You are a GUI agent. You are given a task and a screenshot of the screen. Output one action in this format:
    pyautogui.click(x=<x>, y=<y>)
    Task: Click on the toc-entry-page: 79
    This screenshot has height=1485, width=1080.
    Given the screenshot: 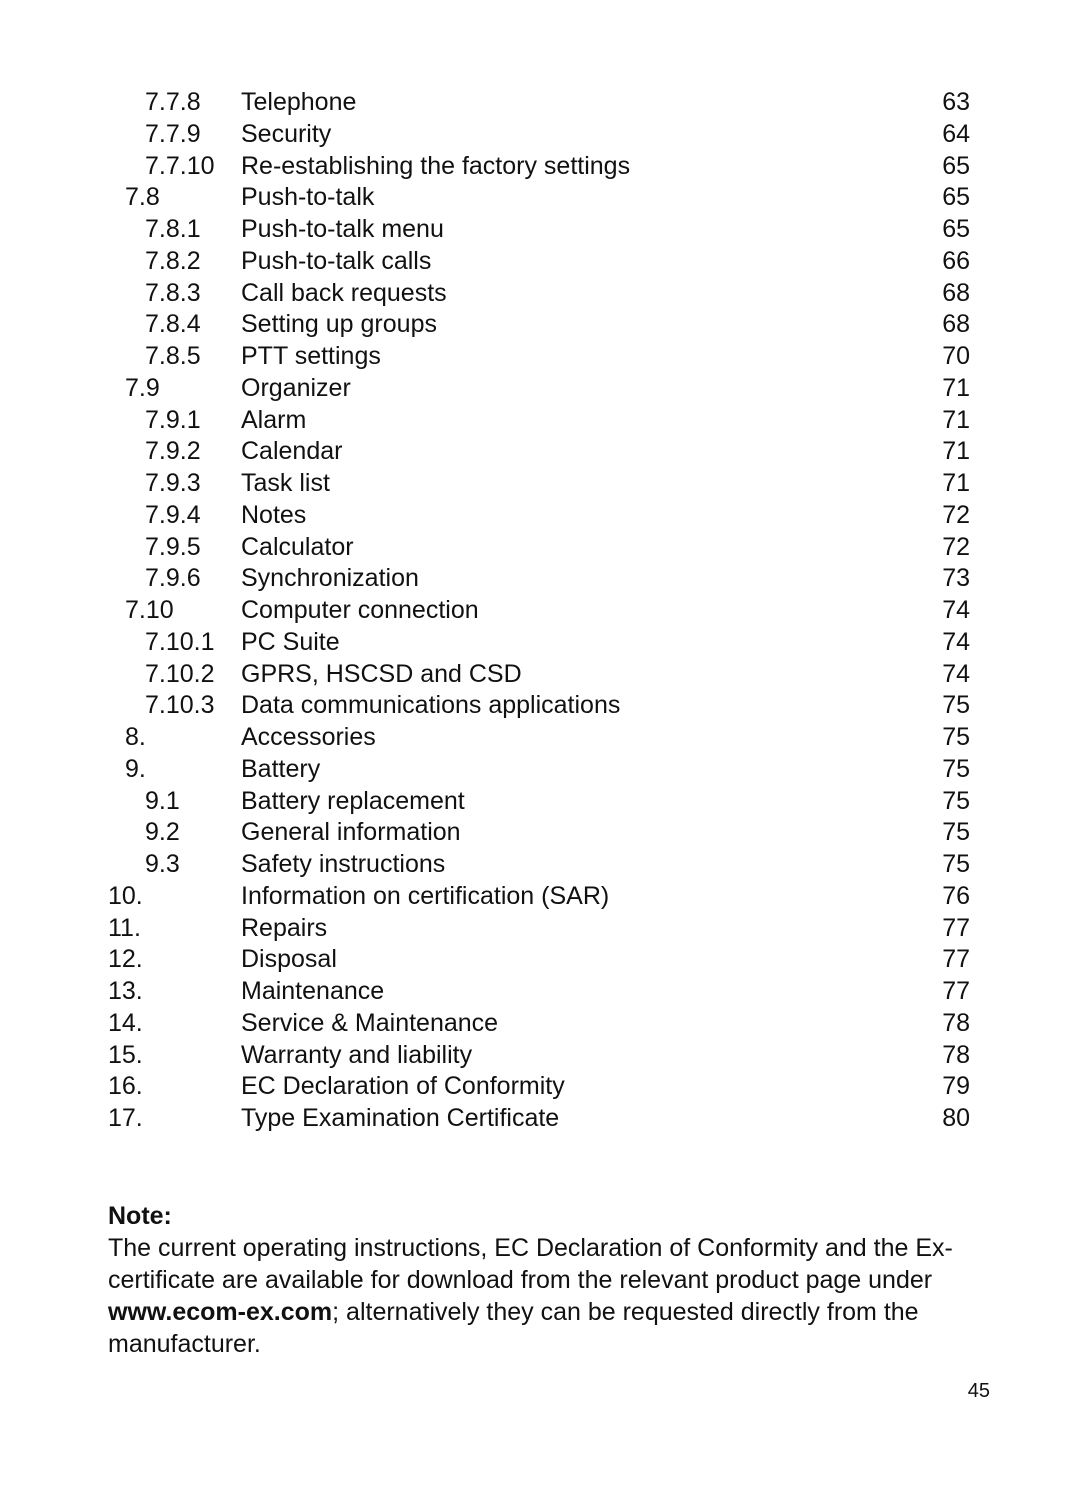 What is the action you would take?
    pyautogui.click(x=956, y=1086)
    